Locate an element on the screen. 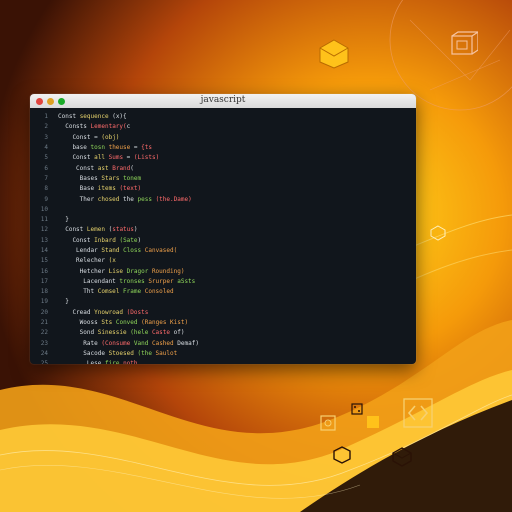  code-line: 4 base tosn theuse = {ts is located at coordinates (223, 148).